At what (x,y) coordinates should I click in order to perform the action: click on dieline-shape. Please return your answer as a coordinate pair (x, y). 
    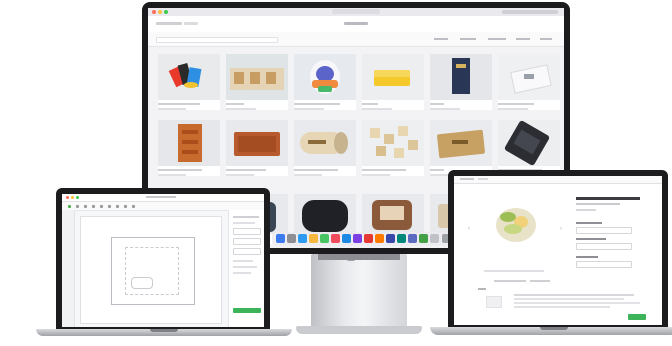
    Looking at the image, I should click on (142, 283).